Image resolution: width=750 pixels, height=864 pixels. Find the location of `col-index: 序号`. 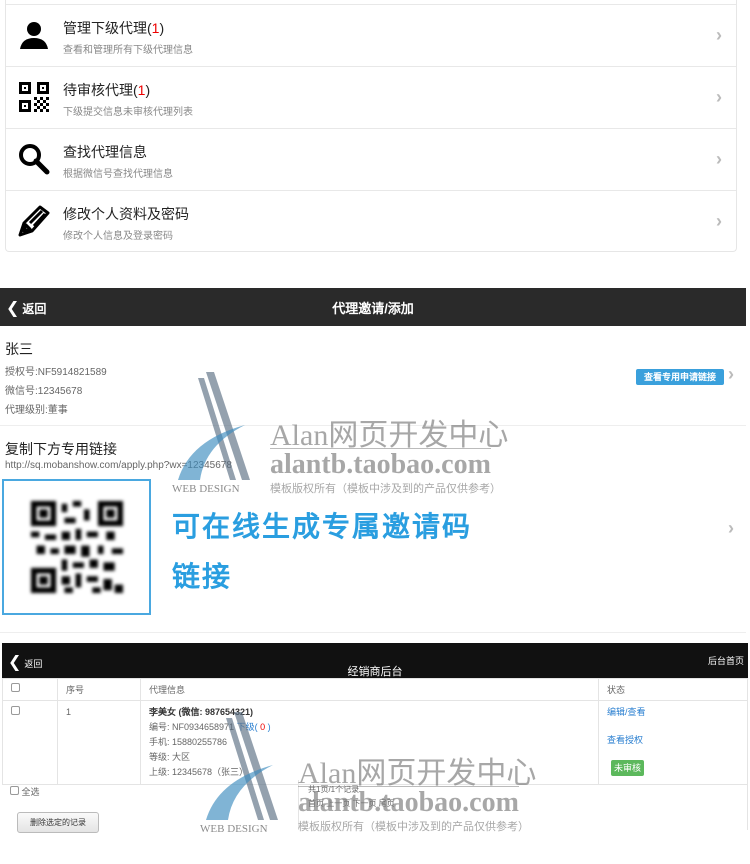

col-index: 序号 is located at coordinates (99, 689).